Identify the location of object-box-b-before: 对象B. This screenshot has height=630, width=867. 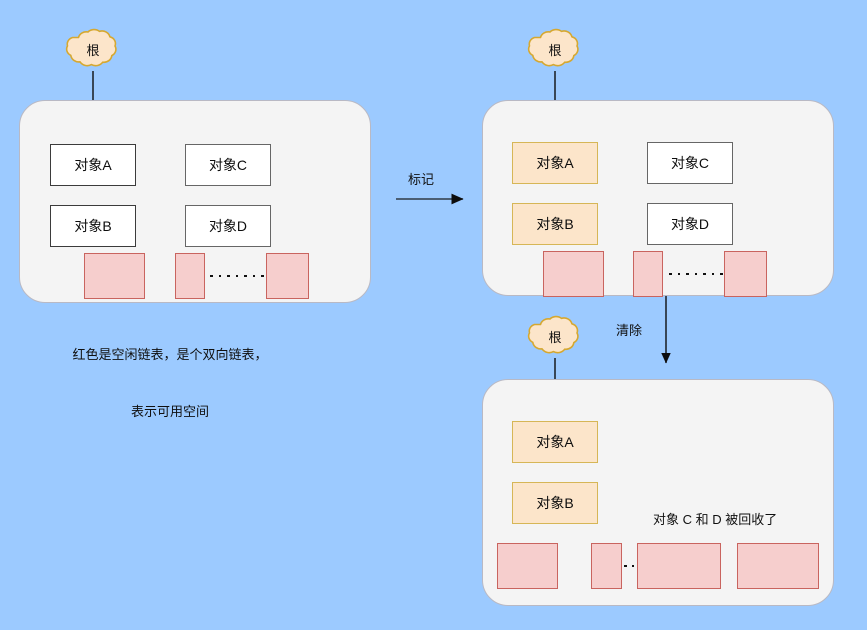
(93, 226).